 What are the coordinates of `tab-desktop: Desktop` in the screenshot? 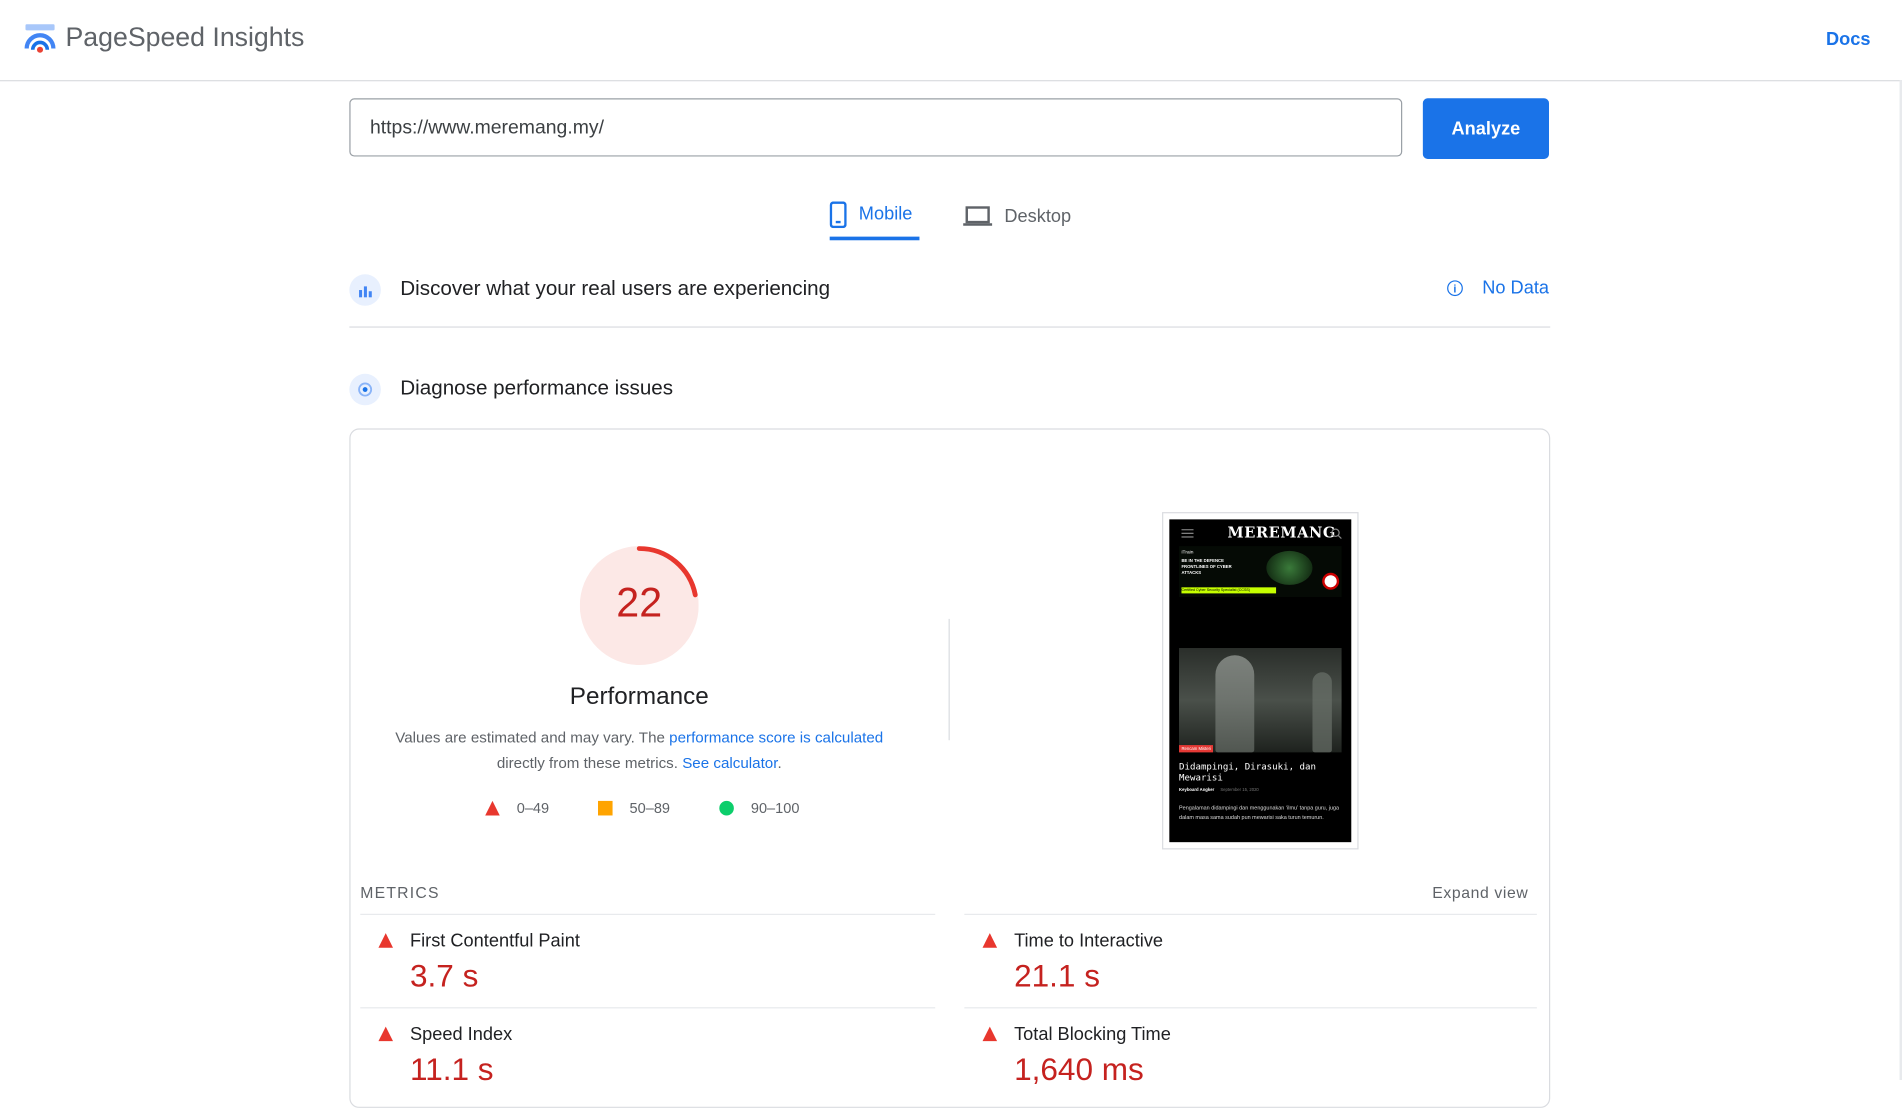 It's located at (1023, 216).